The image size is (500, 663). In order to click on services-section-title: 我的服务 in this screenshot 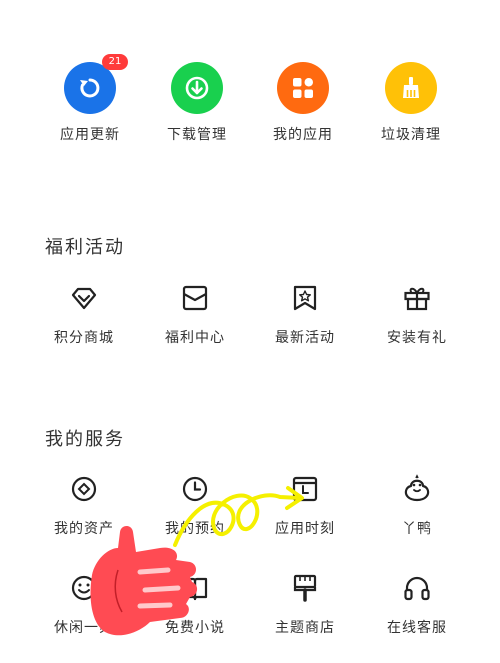, I will do `click(85, 439)`.